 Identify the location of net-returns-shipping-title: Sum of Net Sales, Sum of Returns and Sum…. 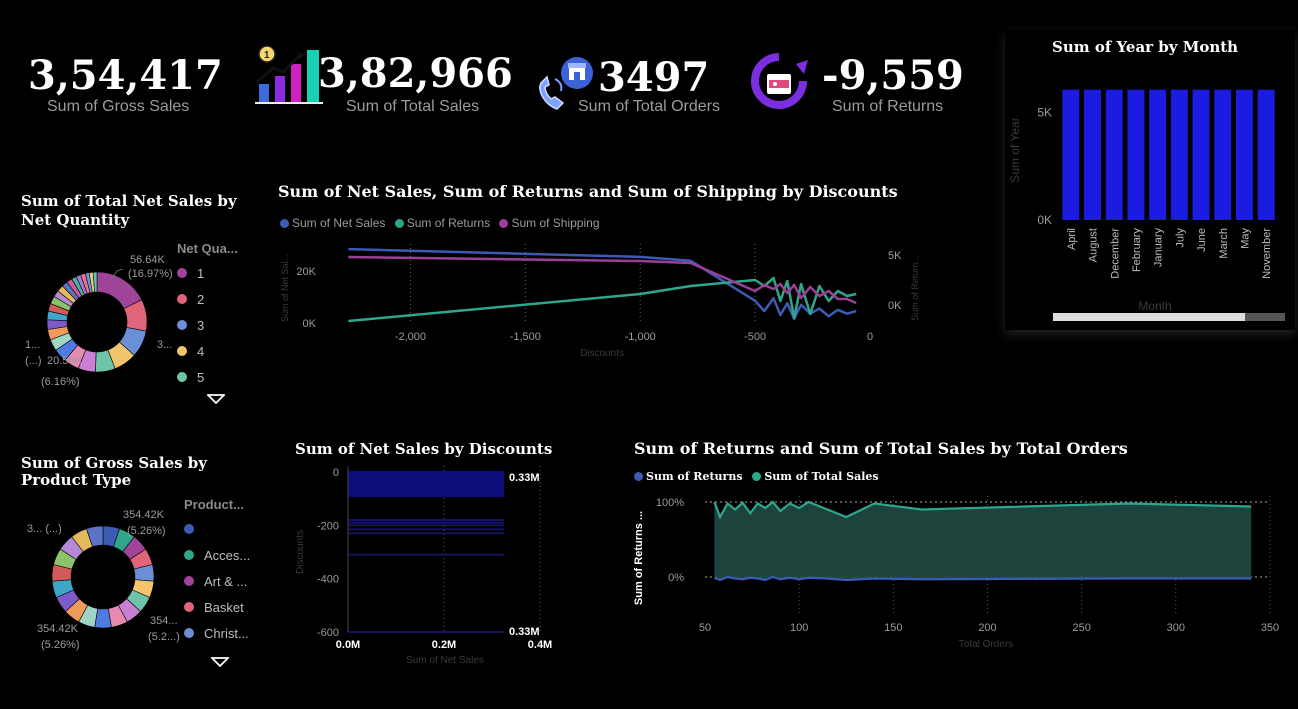
(588, 191).